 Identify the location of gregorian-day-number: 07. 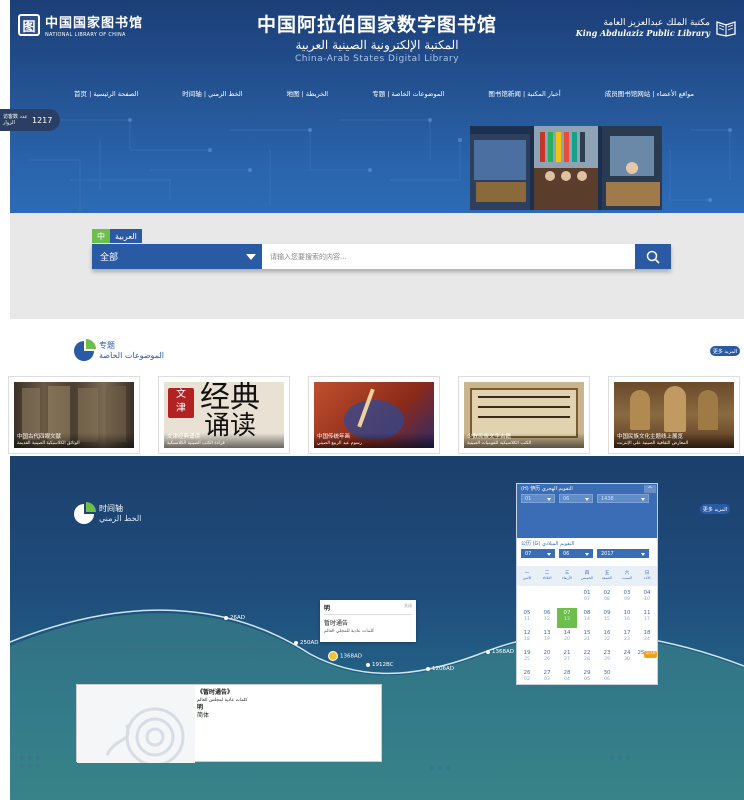
(567, 613).